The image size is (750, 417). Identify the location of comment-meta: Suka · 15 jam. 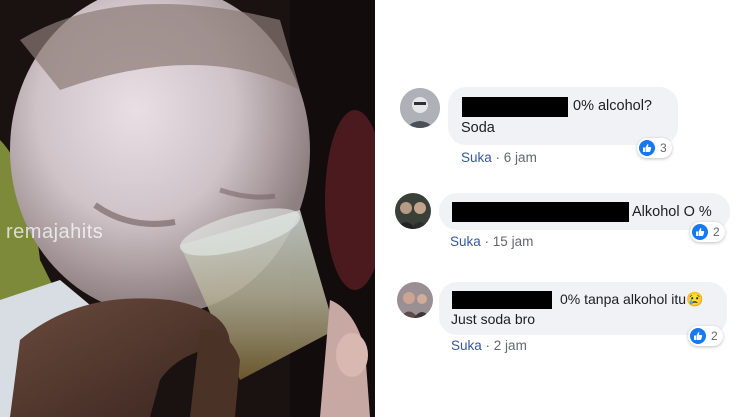
(491, 241).